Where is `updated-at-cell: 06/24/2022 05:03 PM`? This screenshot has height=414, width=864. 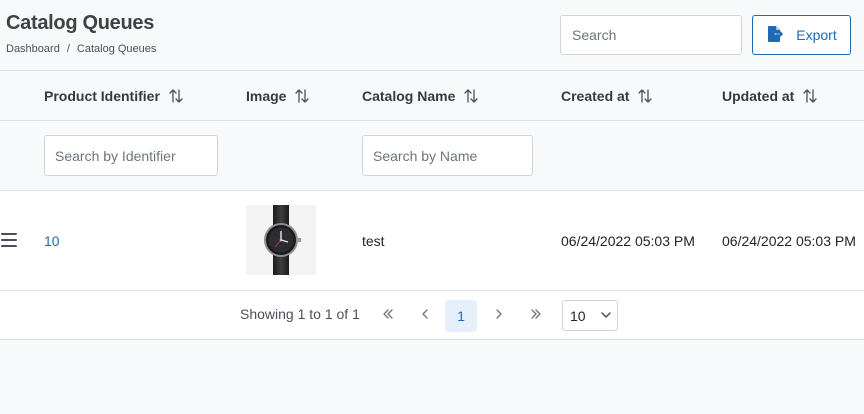 updated-at-cell: 06/24/2022 05:03 PM is located at coordinates (789, 240).